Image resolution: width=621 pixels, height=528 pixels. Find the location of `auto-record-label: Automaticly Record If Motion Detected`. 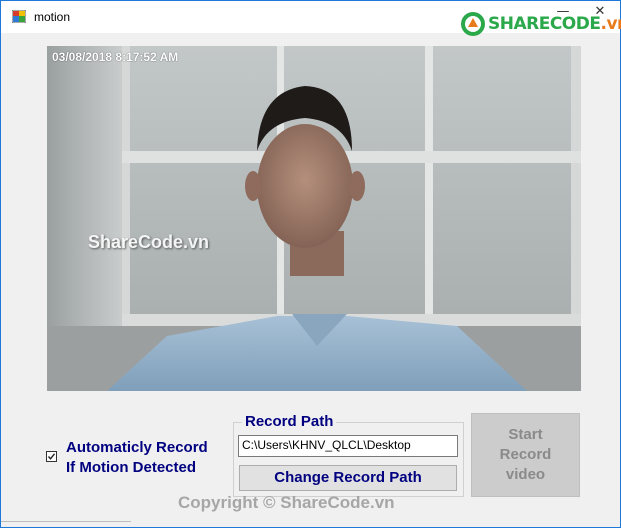

auto-record-label: Automaticly Record If Motion Detected is located at coordinates (137, 458).